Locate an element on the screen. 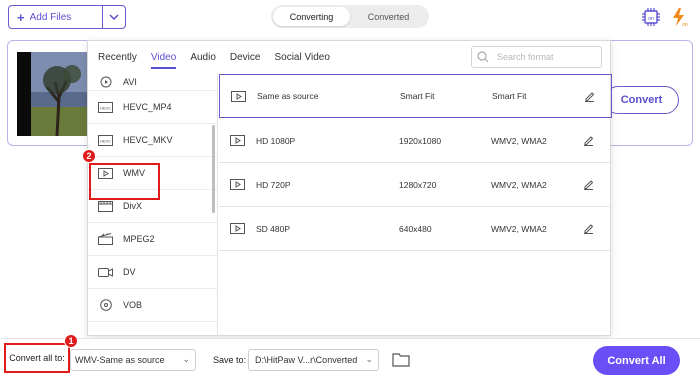 The width and height of the screenshot is (700, 377). format-list-scrollbar is located at coordinates (213, 169).